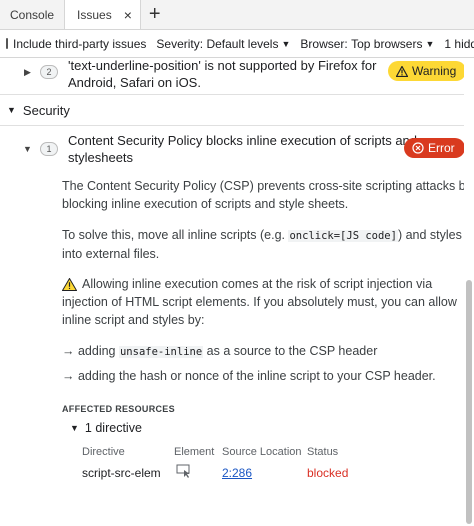 This screenshot has width=474, height=526. Describe the element at coordinates (262, 452) in the screenshot. I see `column-header-source: Source Location` at that location.